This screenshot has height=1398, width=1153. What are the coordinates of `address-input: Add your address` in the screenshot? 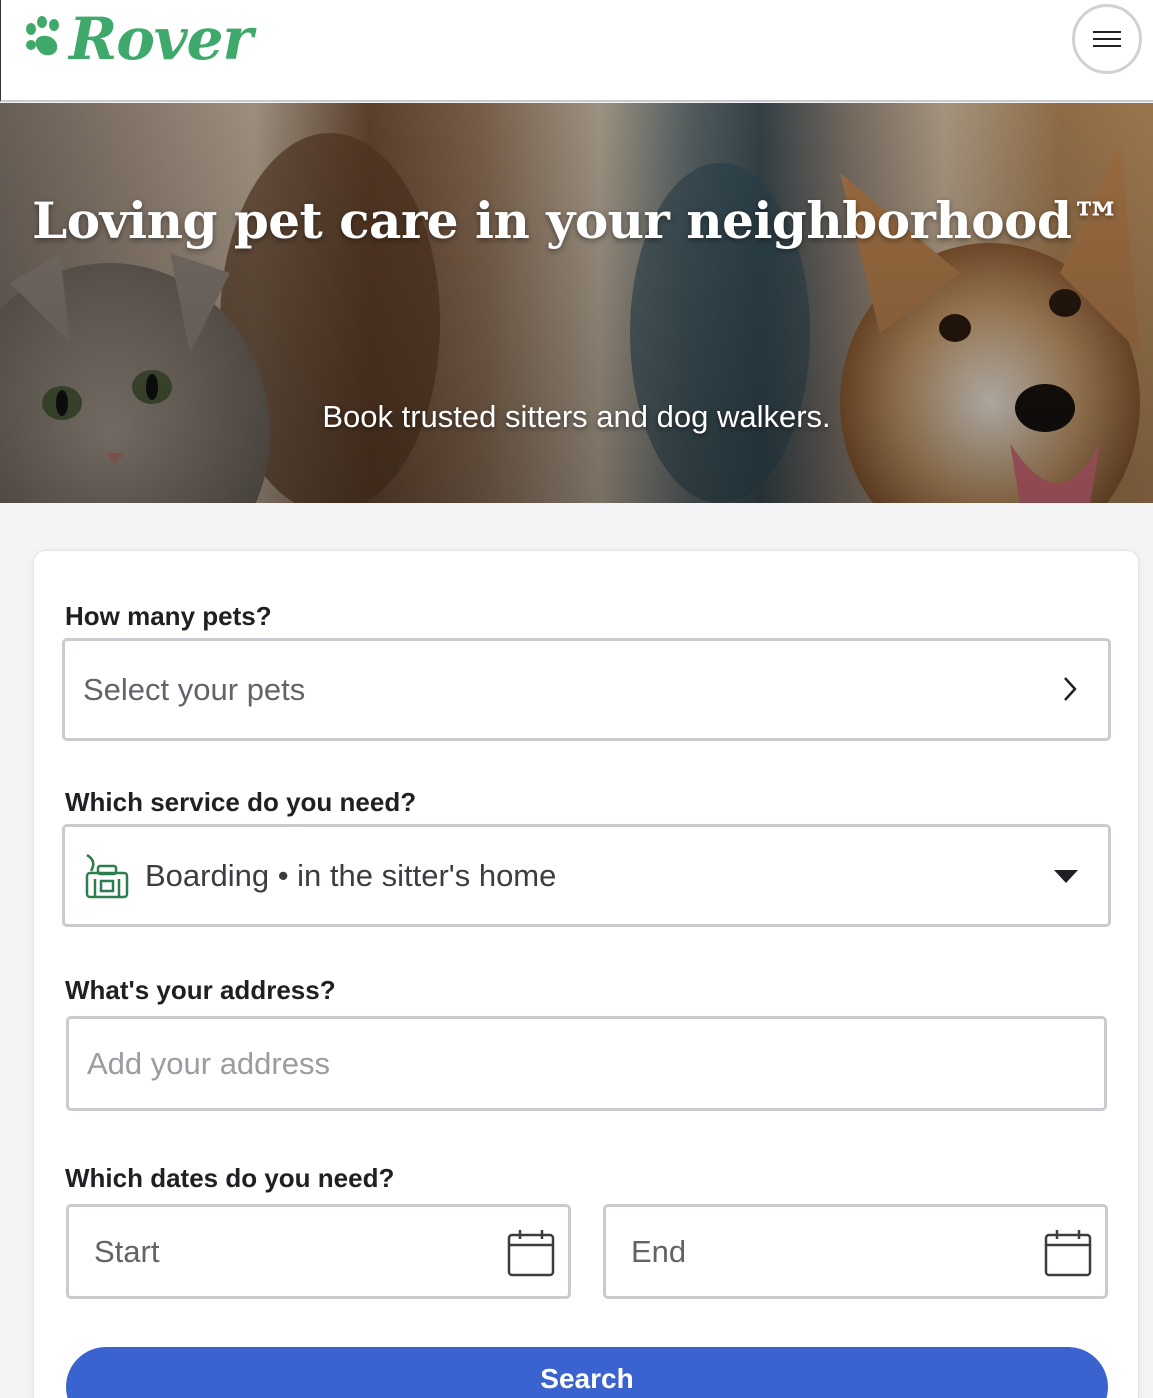 It's located at (586, 1063).